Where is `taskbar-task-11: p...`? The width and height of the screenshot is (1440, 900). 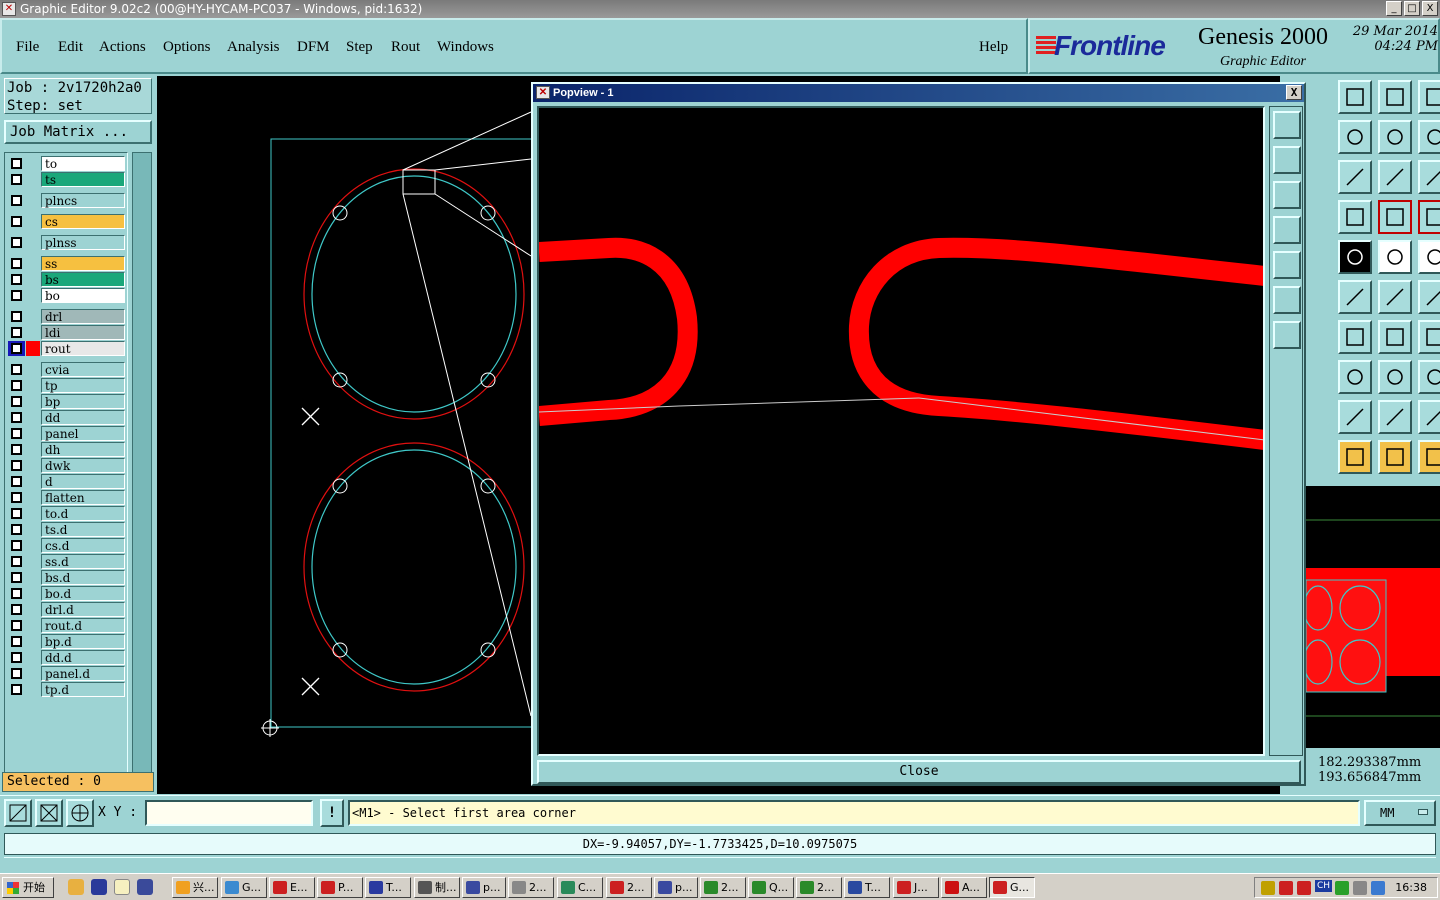
taskbar-task-11: p... is located at coordinates (676, 887).